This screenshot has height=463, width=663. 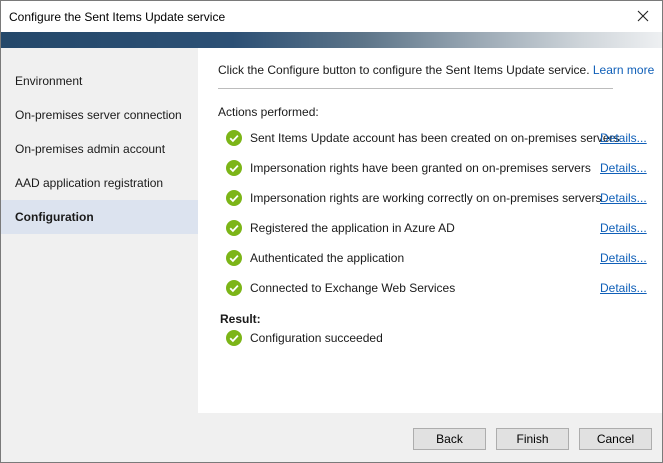 I want to click on sidebar-item-label: On-premises admin account, so click(x=90, y=149).